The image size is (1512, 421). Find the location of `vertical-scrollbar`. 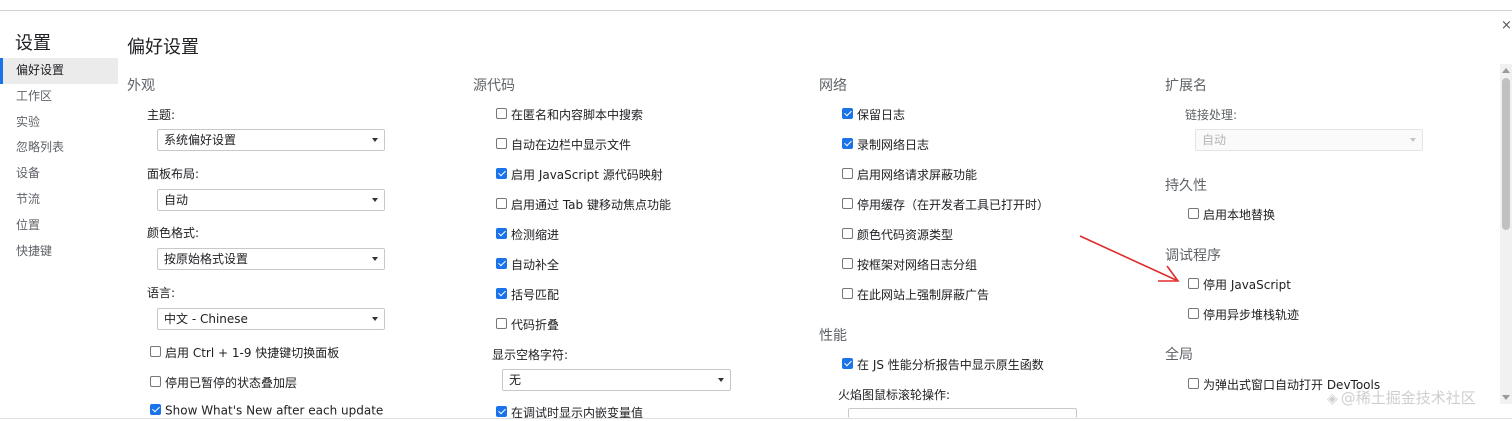

vertical-scrollbar is located at coordinates (1506, 234).